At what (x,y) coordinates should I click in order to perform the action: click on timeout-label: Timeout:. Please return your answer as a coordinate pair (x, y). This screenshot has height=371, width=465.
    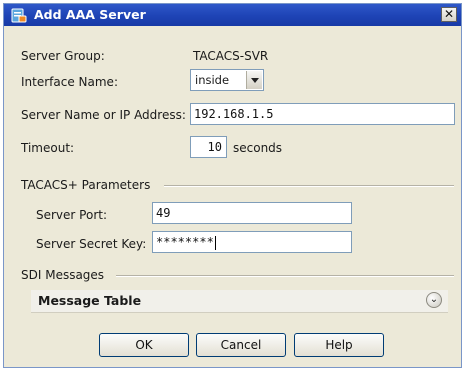
    Looking at the image, I should click on (48, 148).